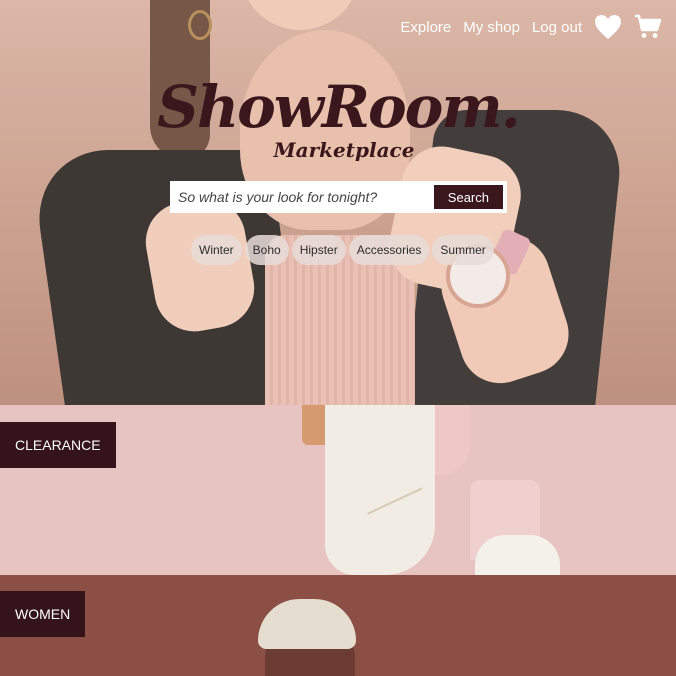  What do you see at coordinates (557, 27) in the screenshot?
I see `nav-log-out-link: Log out` at bounding box center [557, 27].